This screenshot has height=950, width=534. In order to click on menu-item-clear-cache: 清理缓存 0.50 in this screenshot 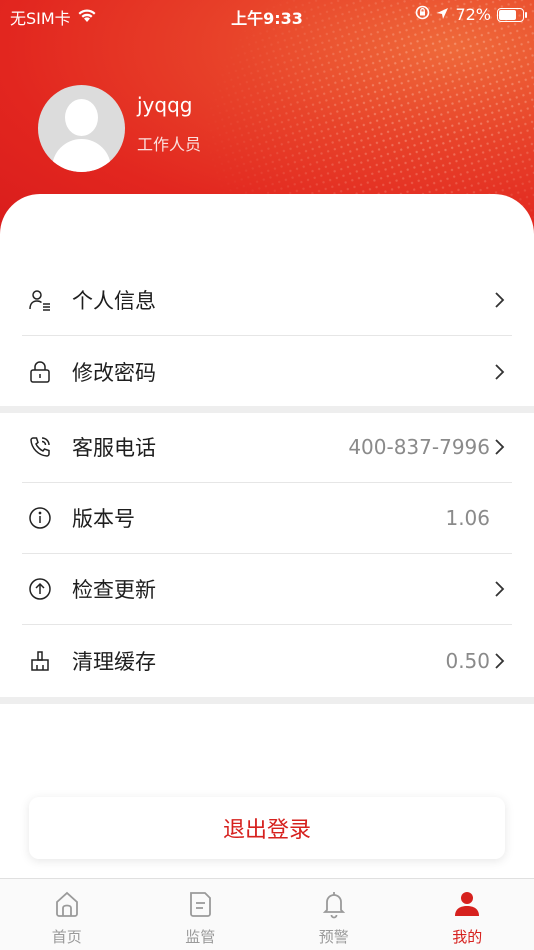, I will do `click(267, 660)`.